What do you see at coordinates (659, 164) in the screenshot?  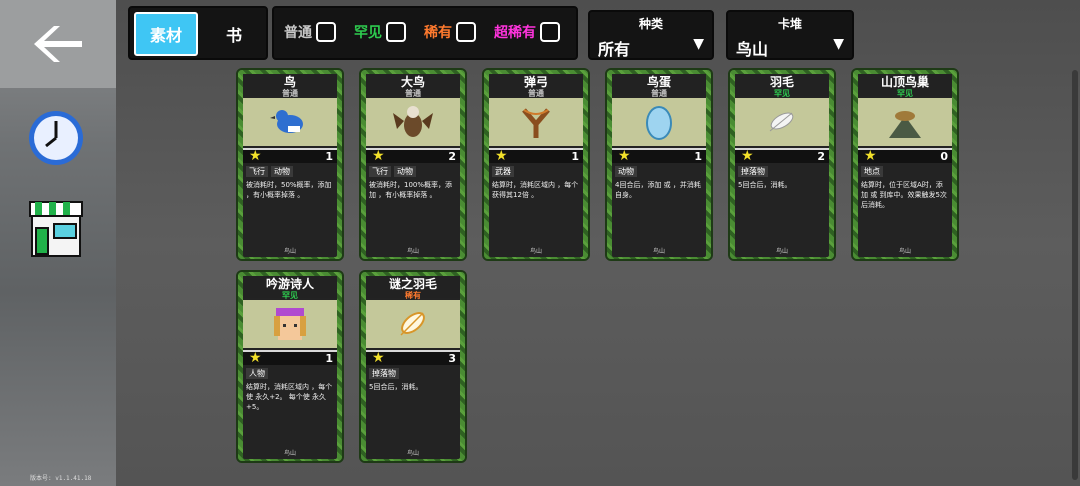 I see `card-bird-egg: 鸟蛋 普通 ★ 1 动物 4回合后，添加 或 ，并消耗自身。 鸟山` at bounding box center [659, 164].